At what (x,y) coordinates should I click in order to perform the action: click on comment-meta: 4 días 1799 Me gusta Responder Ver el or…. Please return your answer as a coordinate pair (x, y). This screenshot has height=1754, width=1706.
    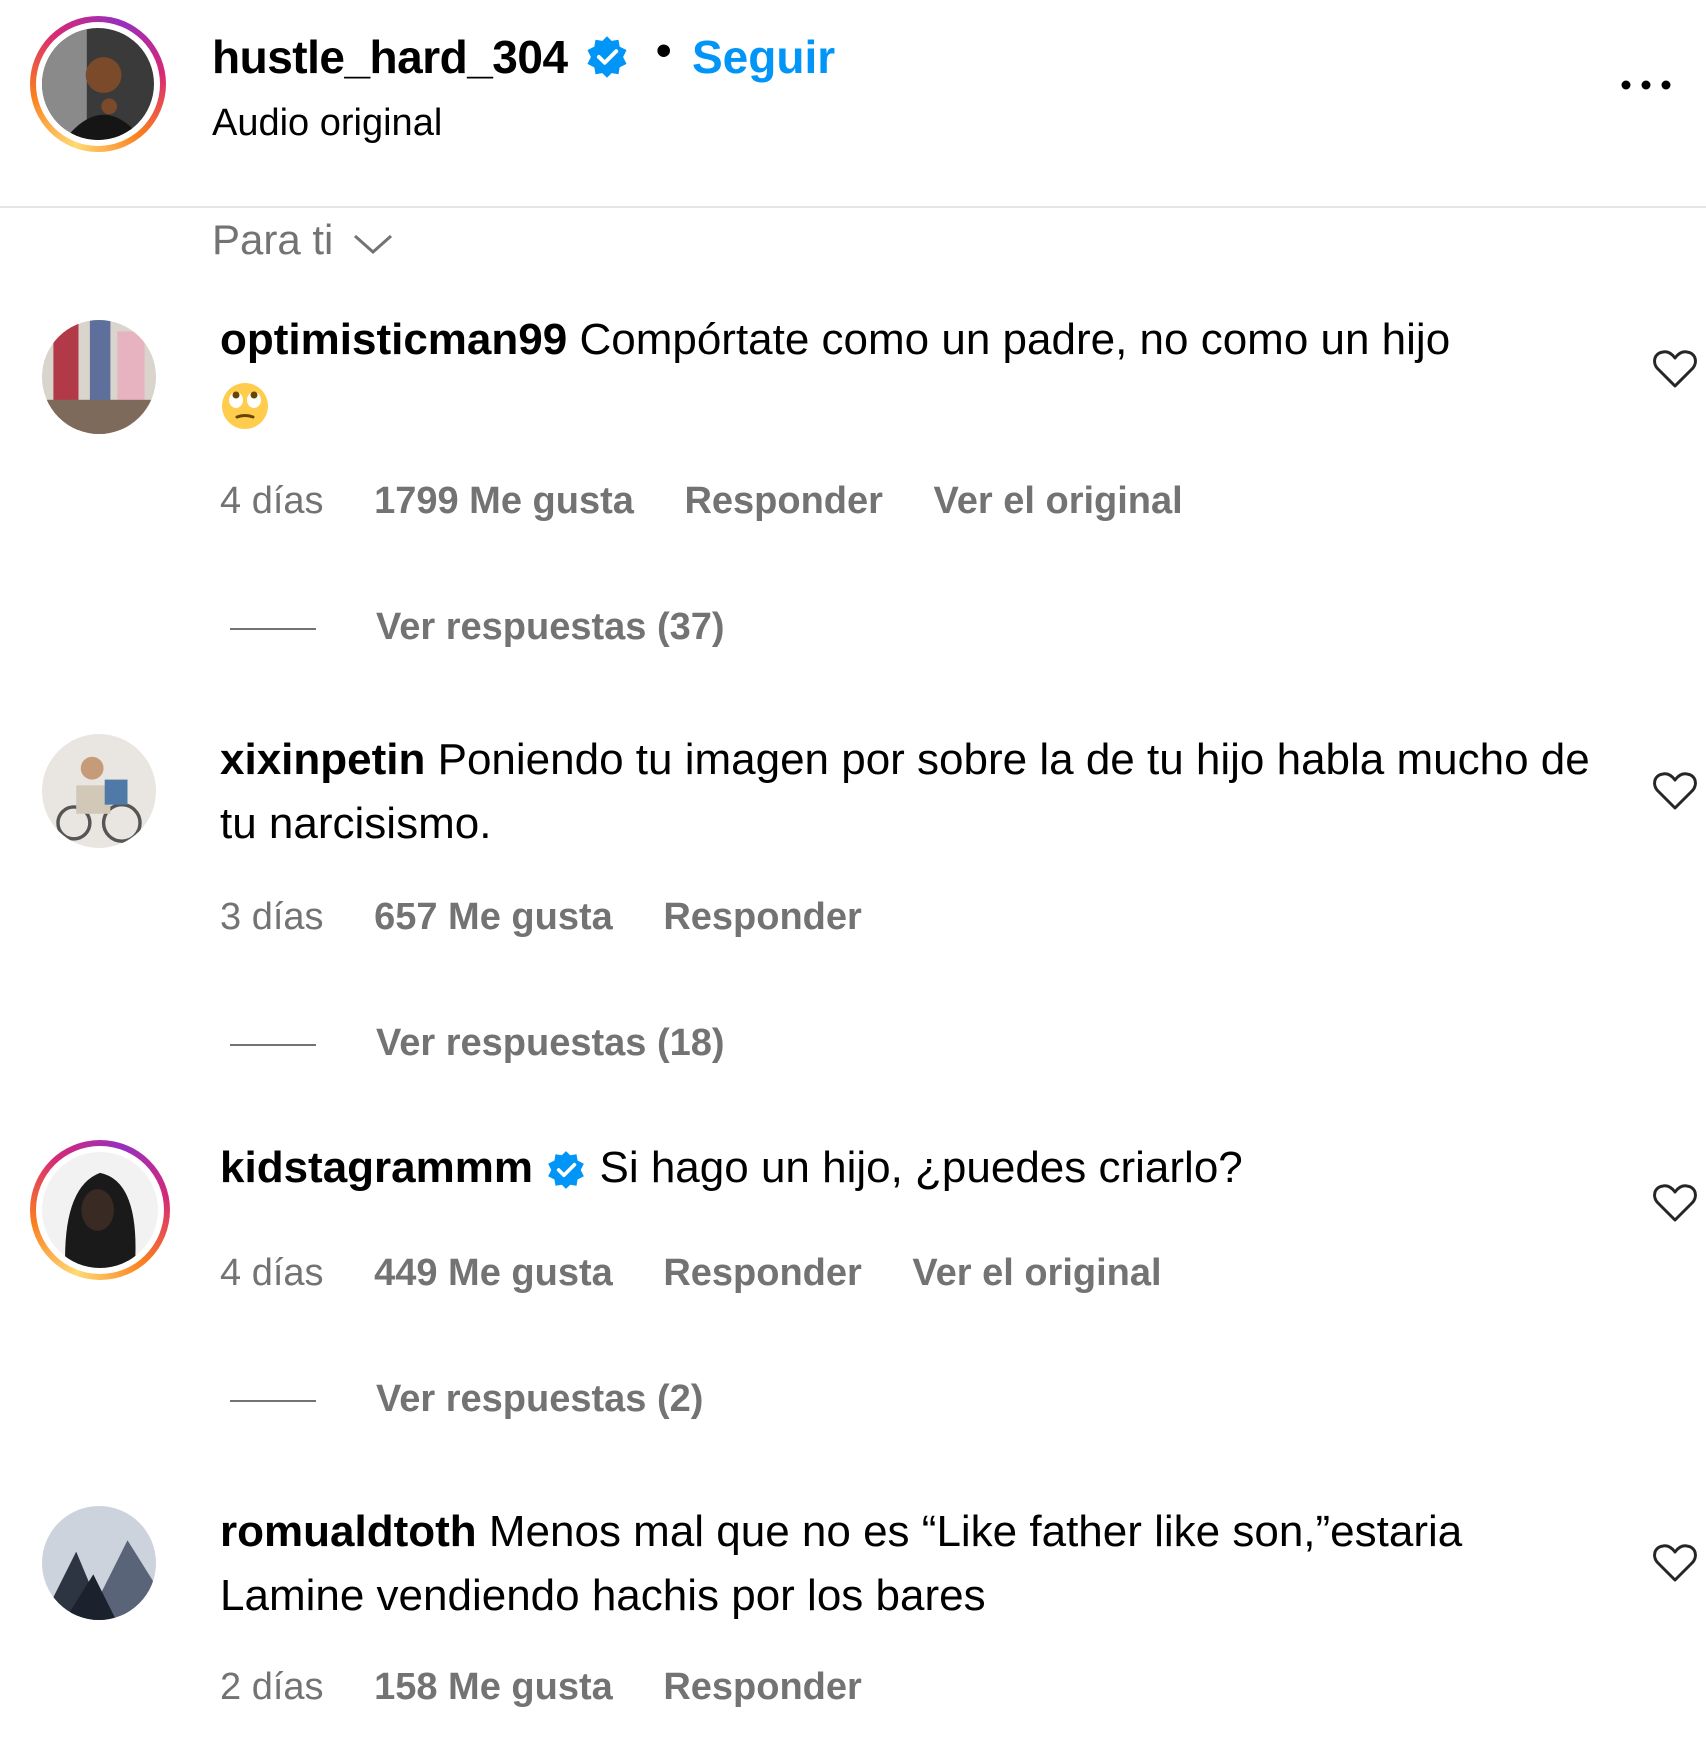
    Looking at the image, I should click on (721, 501).